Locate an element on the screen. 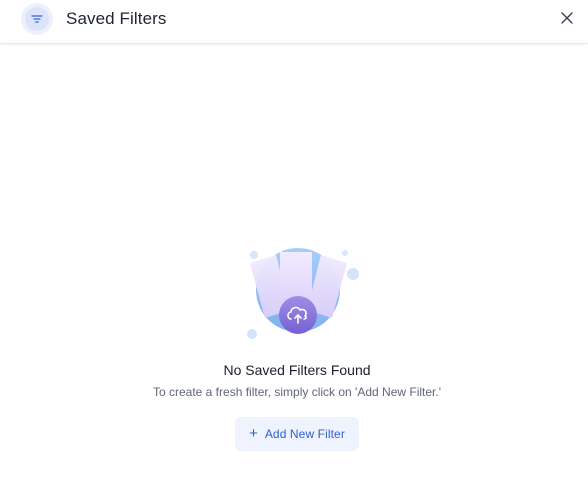 The width and height of the screenshot is (588, 477). filter-icon-badge is located at coordinates (37, 19).